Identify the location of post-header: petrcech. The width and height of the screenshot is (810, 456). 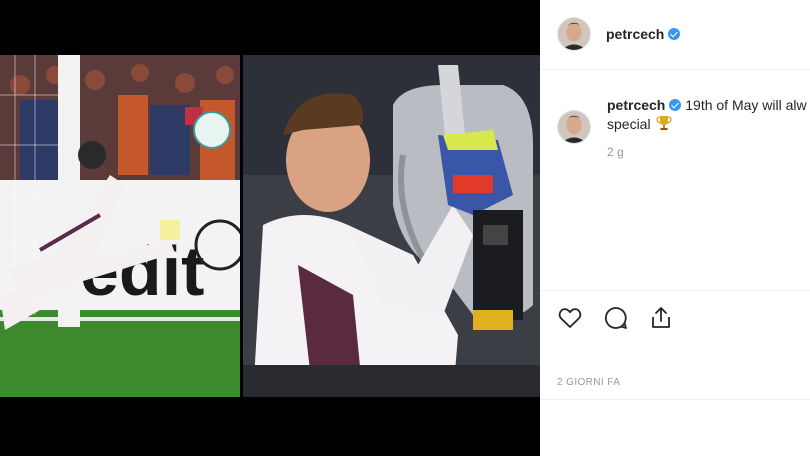
(675, 35).